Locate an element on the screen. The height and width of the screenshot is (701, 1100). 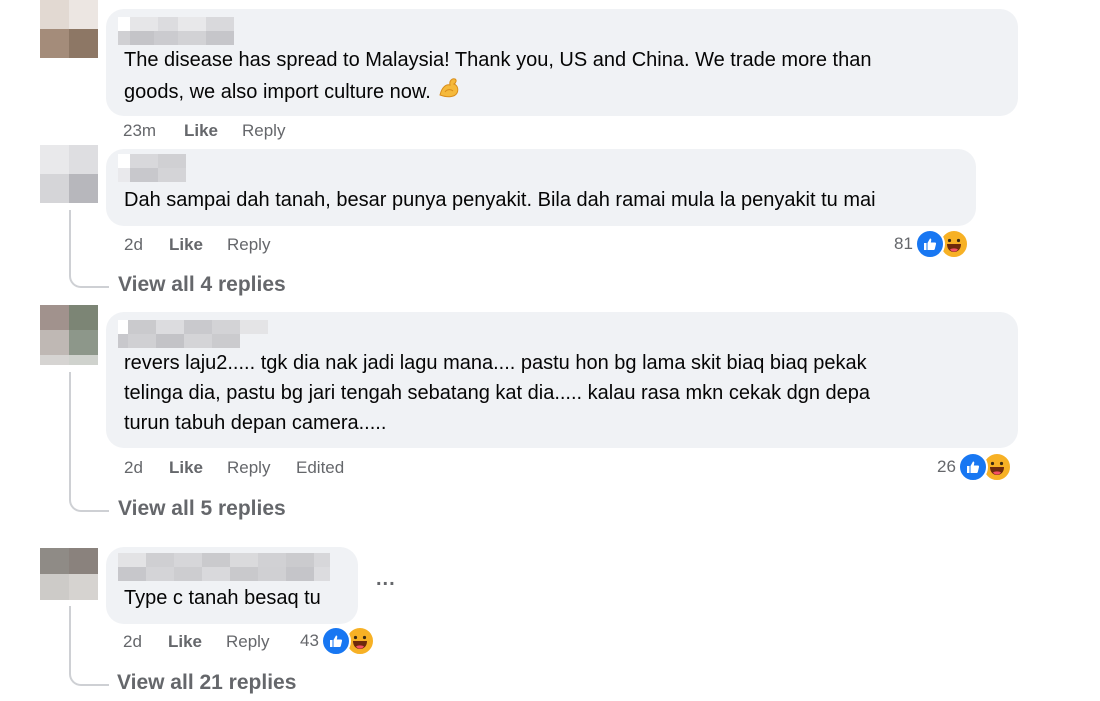
reaction-count: 81 is located at coordinates (903, 243).